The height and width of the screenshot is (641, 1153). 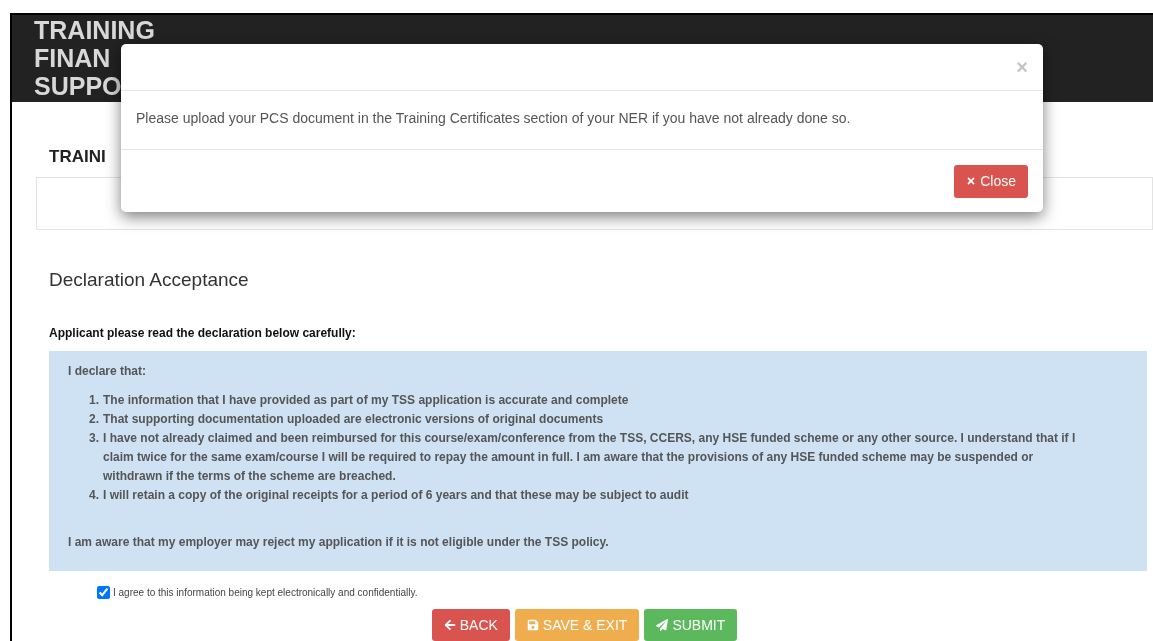 What do you see at coordinates (94, 30) in the screenshot?
I see `header-title: TRAINING` at bounding box center [94, 30].